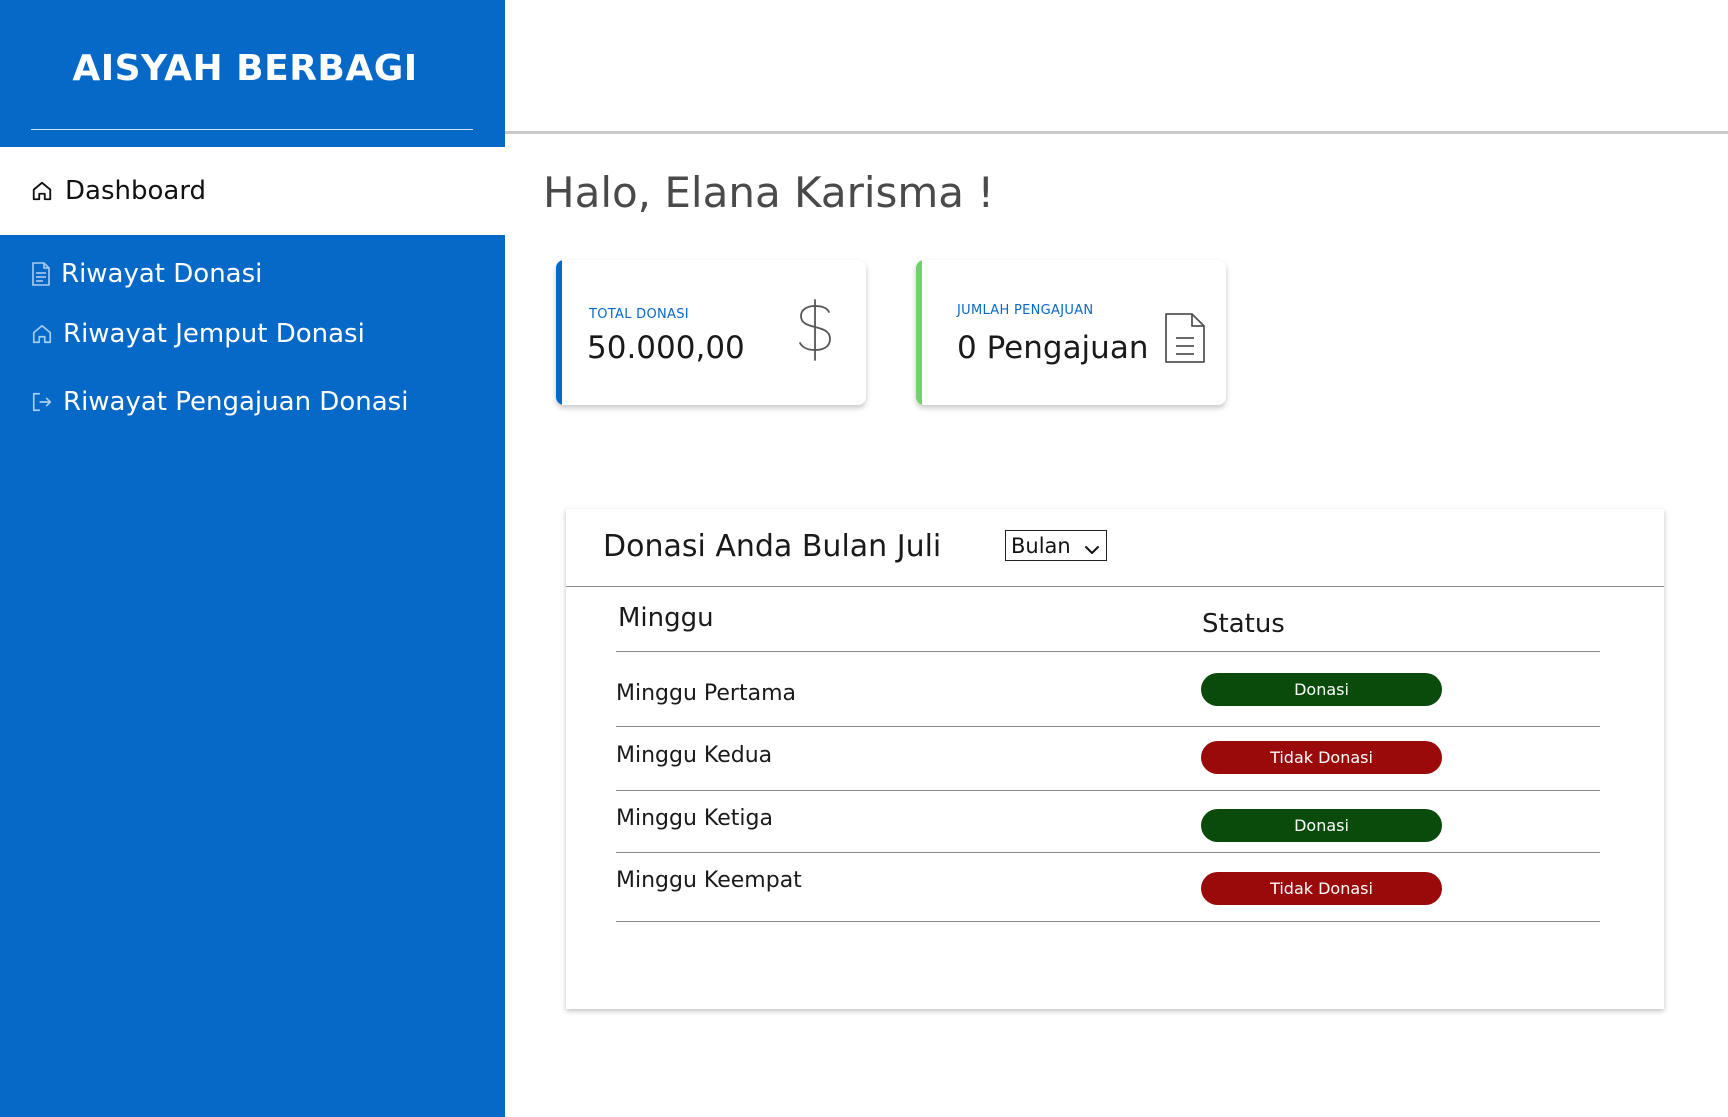  What do you see at coordinates (666, 348) in the screenshot?
I see `card-value: 50.000,00` at bounding box center [666, 348].